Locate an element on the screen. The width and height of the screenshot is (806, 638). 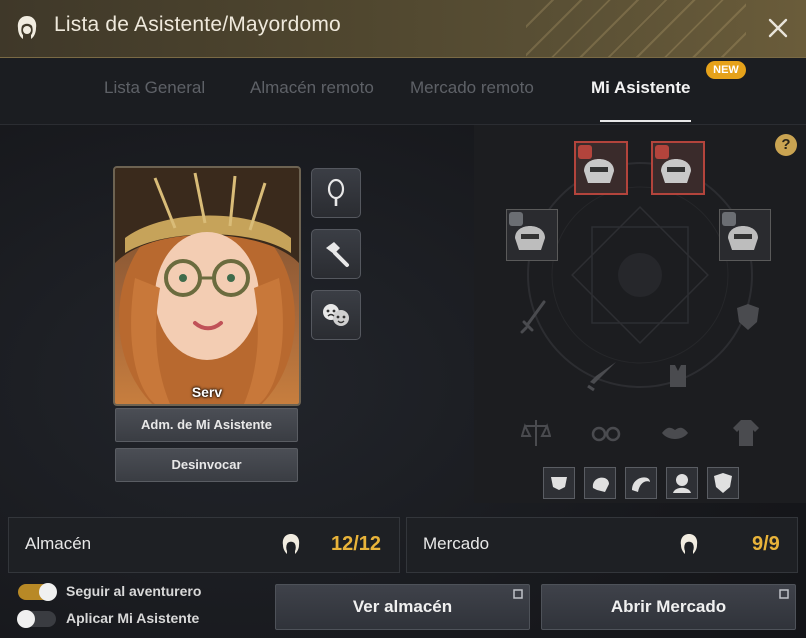
market-stat: Mercado 9/9 is located at coordinates (602, 545).